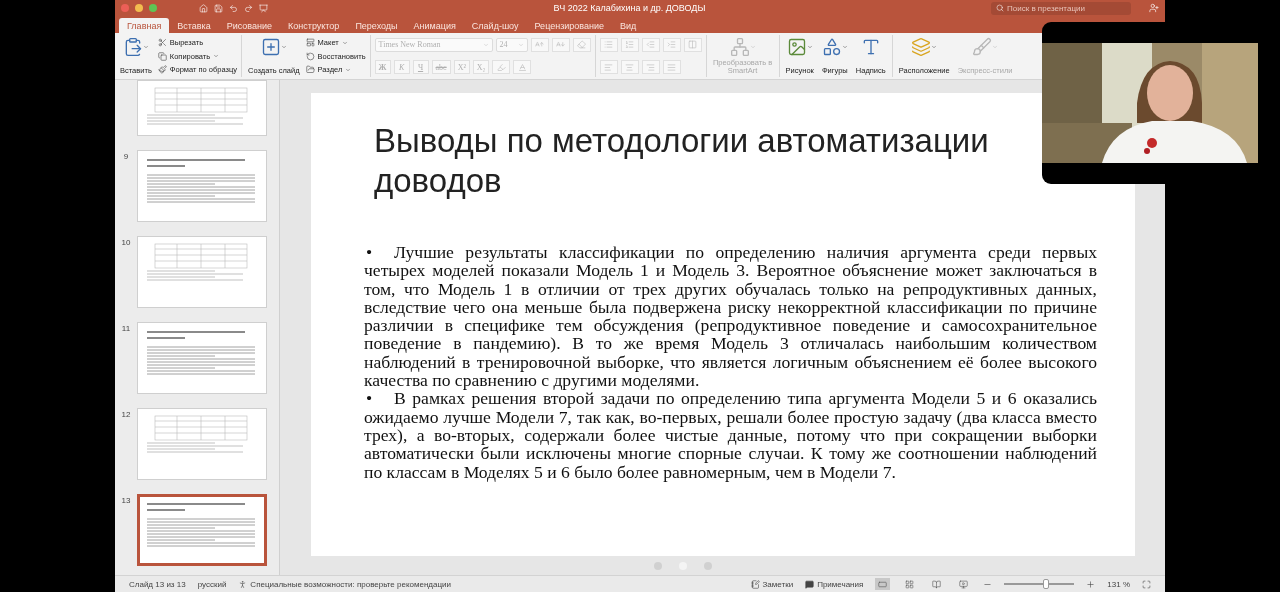 The width and height of the screenshot is (1280, 592). I want to click on fit-button, so click(1146, 584).